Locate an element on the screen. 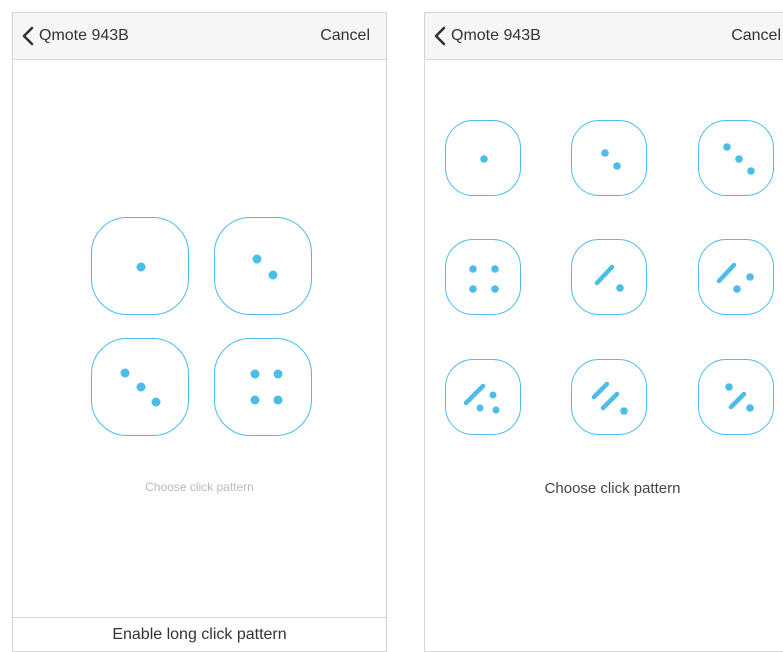 This screenshot has width=783, height=652. pattern-long-click-then-click is located at coordinates (736, 277).